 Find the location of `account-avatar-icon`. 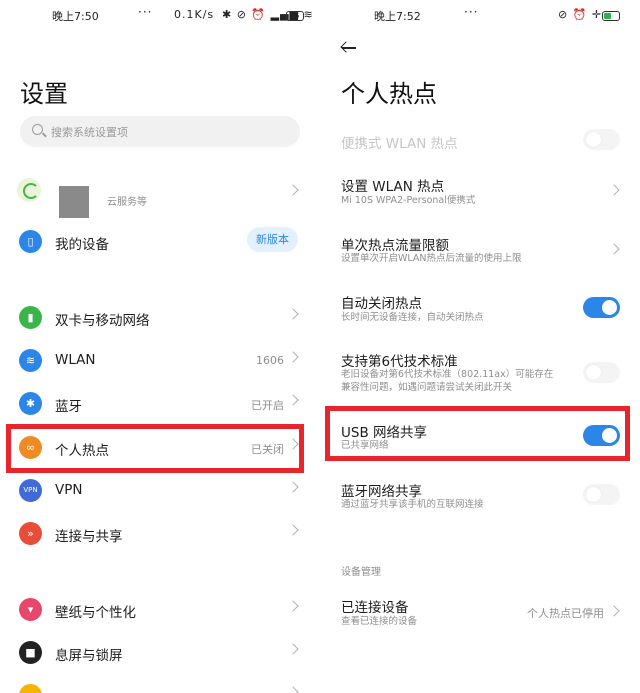

account-avatar-icon is located at coordinates (29, 190).